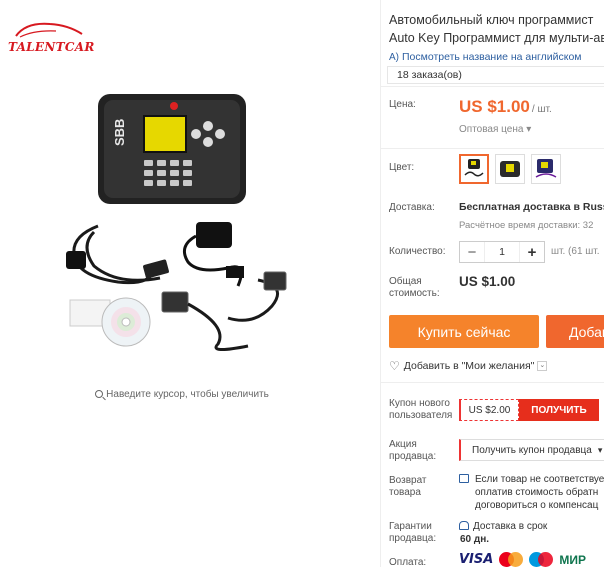  What do you see at coordinates (405, 492) in the screenshot?
I see `returns-label-line-2: товара` at bounding box center [405, 492].